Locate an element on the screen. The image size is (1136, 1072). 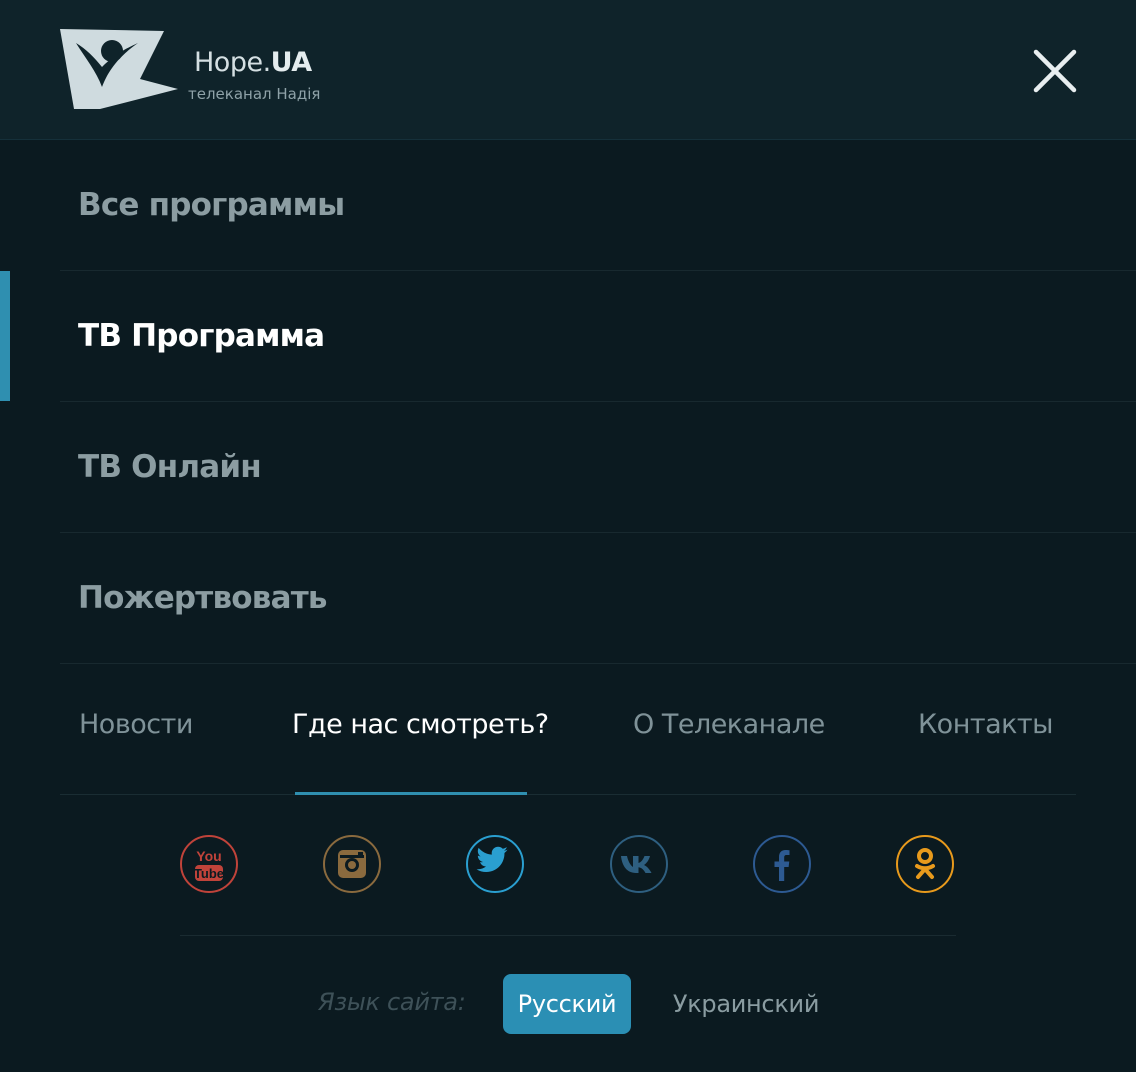
close-button is located at coordinates (1055, 71).